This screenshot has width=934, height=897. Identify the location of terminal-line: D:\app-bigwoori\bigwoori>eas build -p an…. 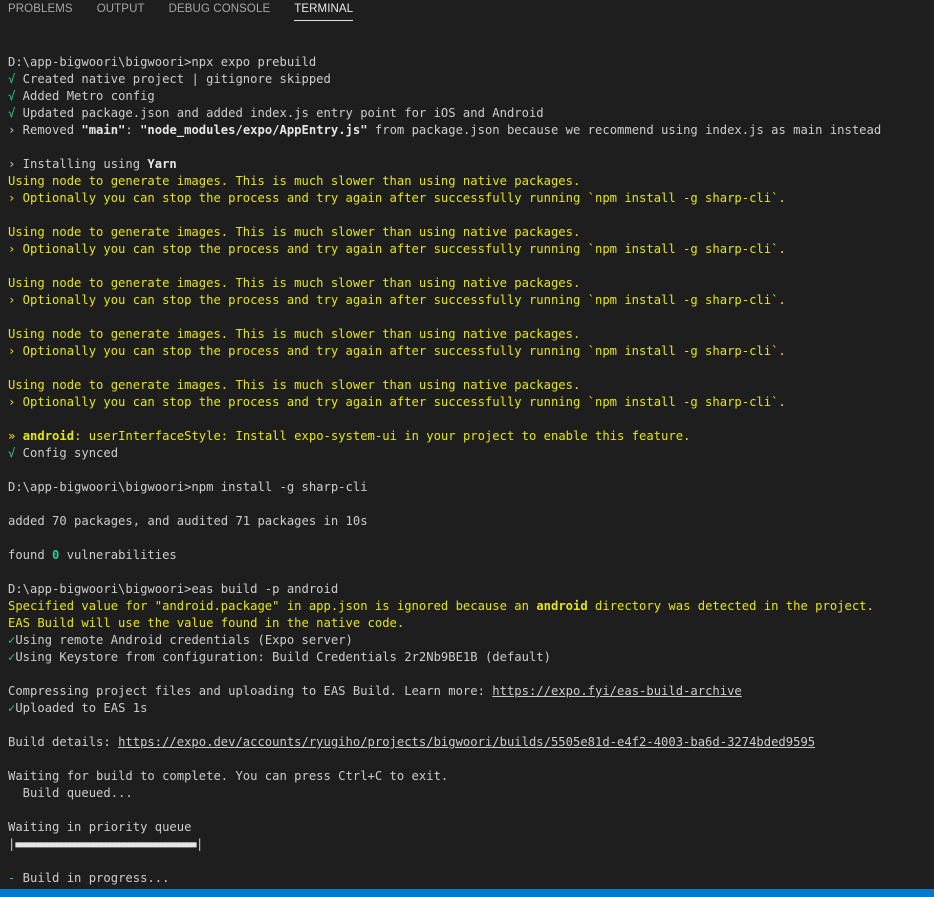
(173, 589).